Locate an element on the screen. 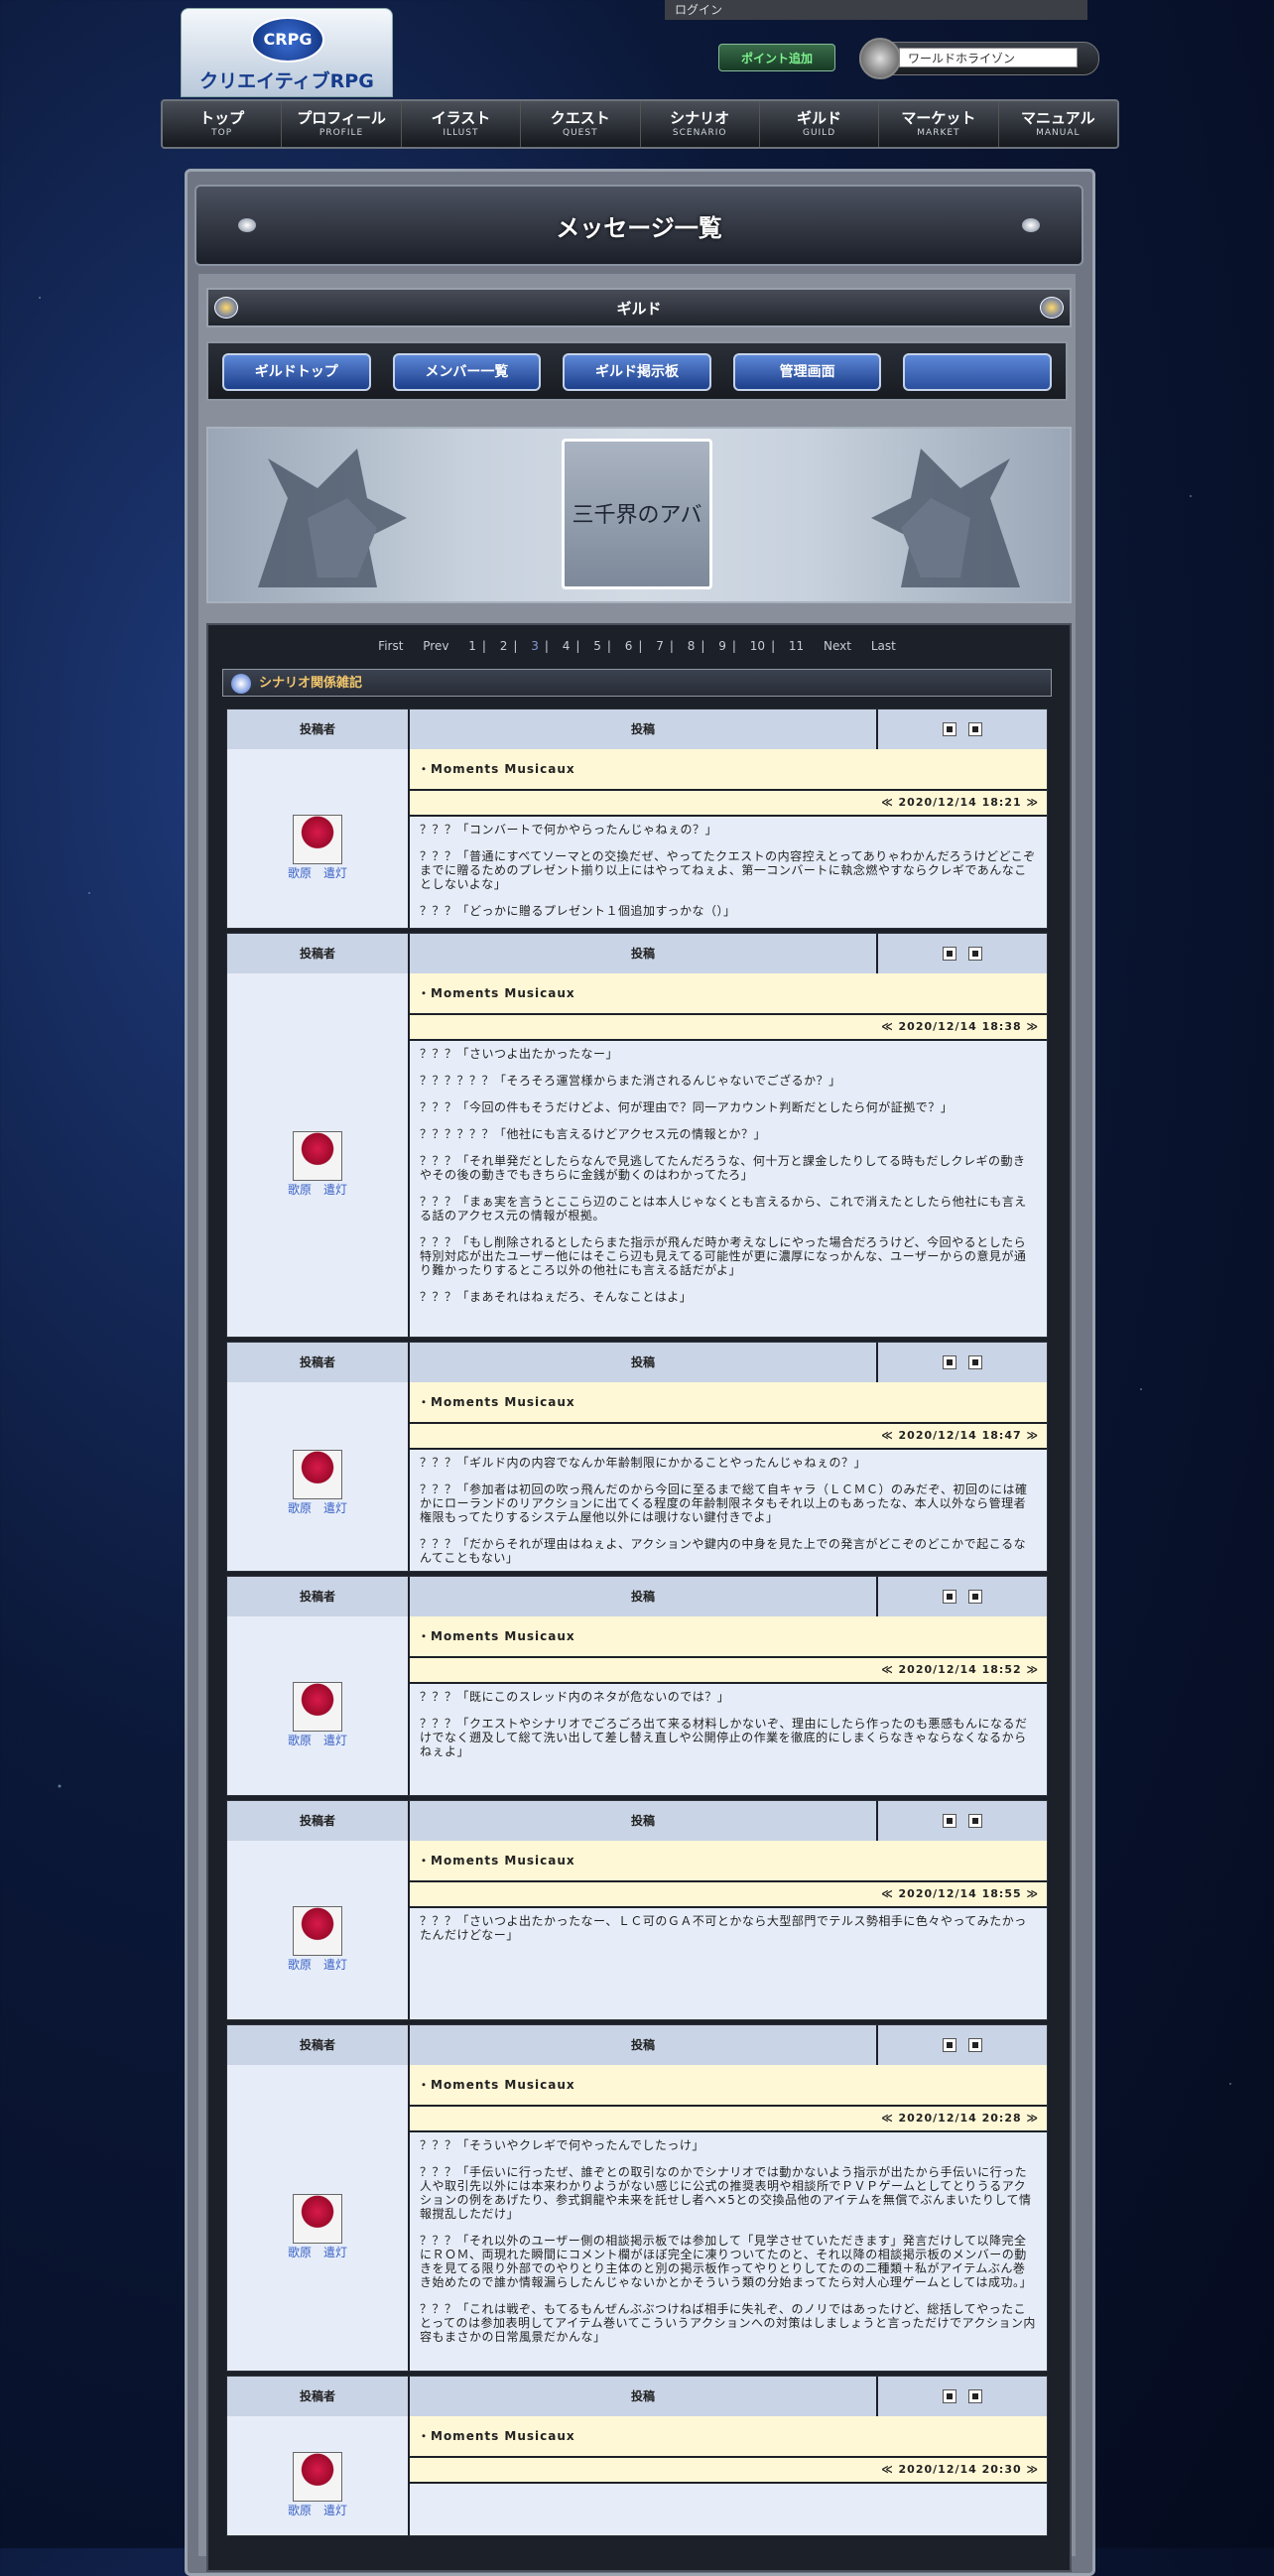  nav-item-profile: プロフィール PROFILE is located at coordinates (342, 124).